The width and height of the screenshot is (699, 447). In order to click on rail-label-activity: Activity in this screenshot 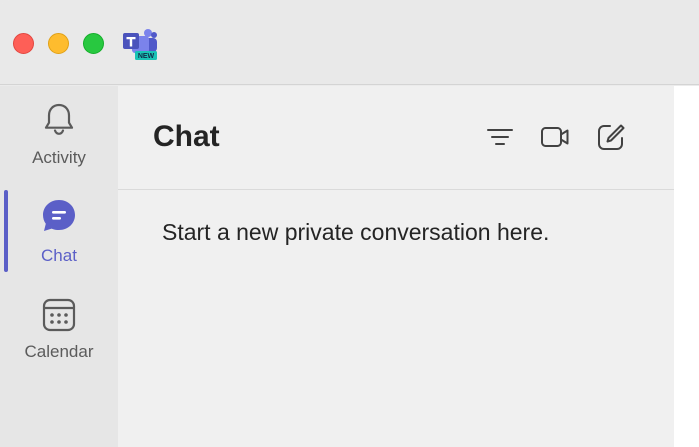, I will do `click(59, 157)`.